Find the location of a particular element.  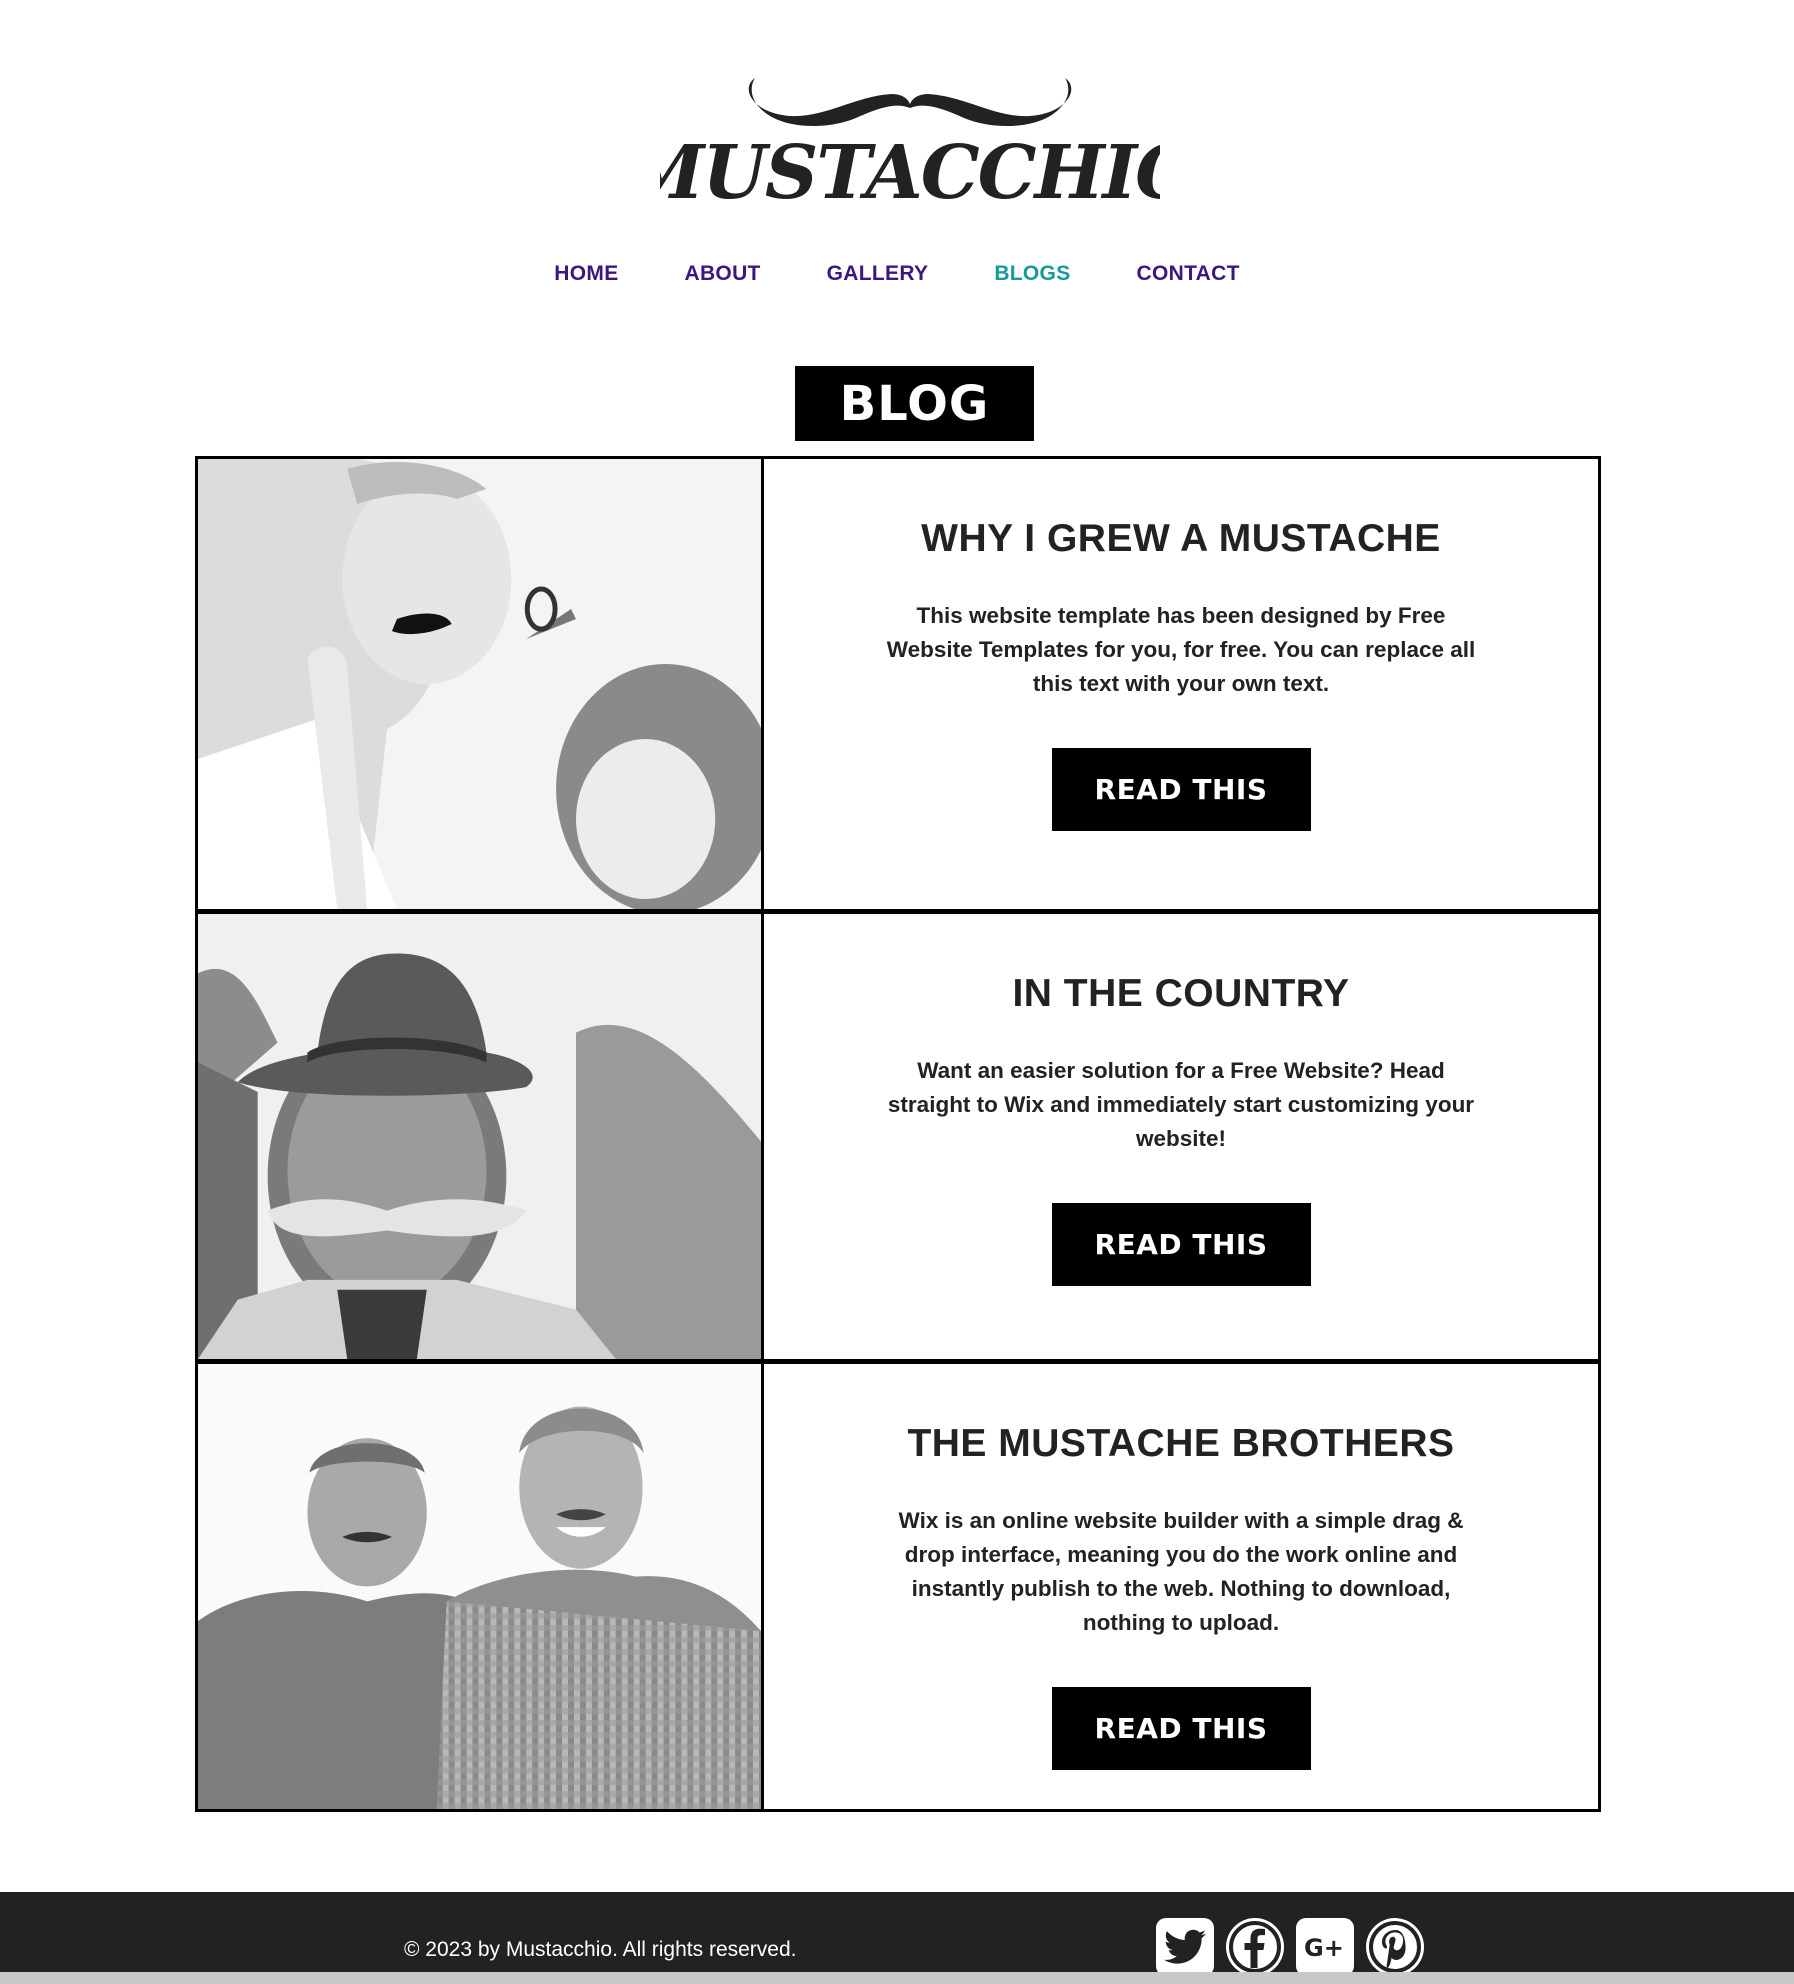

post-image-girl-trimming-mustache is located at coordinates (481, 684).